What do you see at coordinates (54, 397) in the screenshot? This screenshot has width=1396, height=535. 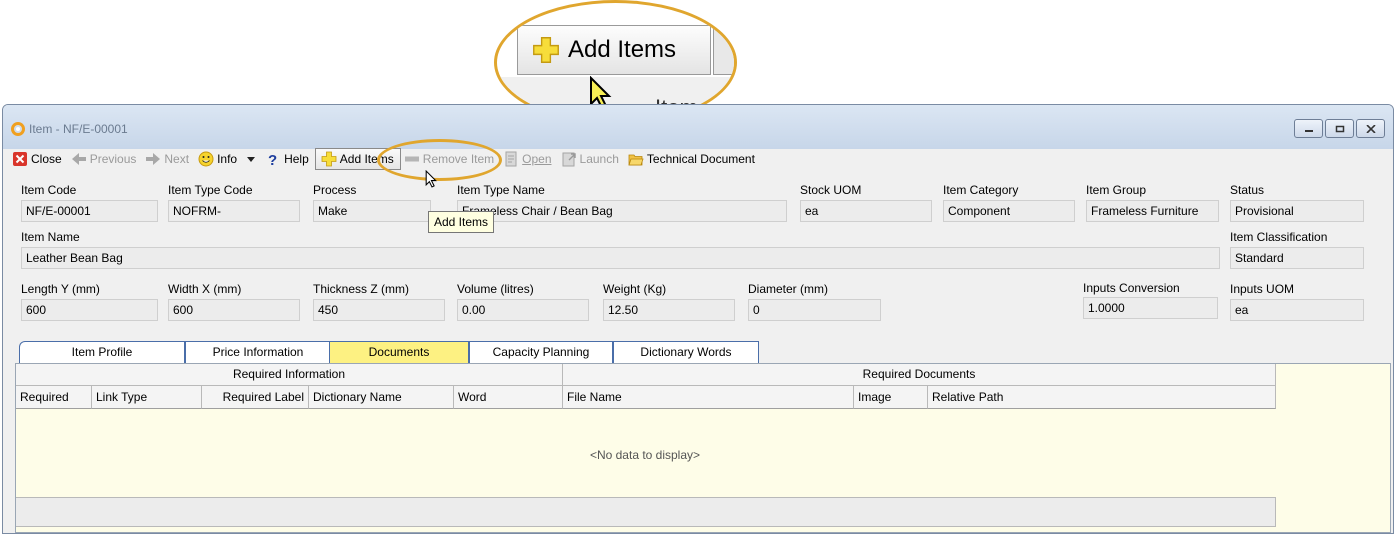 I see `col-required: Required` at bounding box center [54, 397].